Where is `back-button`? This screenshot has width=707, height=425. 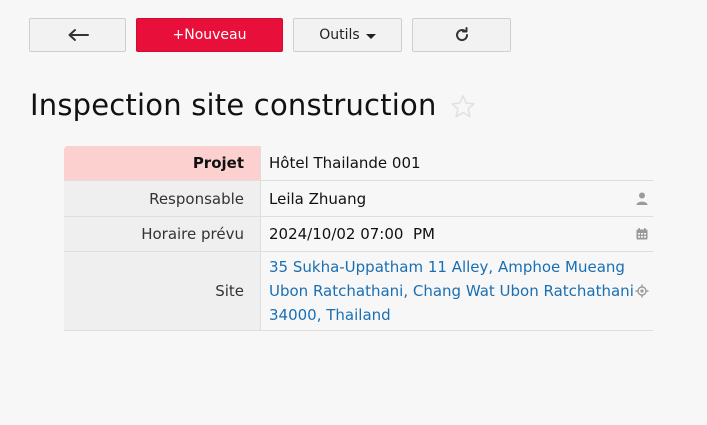 back-button is located at coordinates (77, 35).